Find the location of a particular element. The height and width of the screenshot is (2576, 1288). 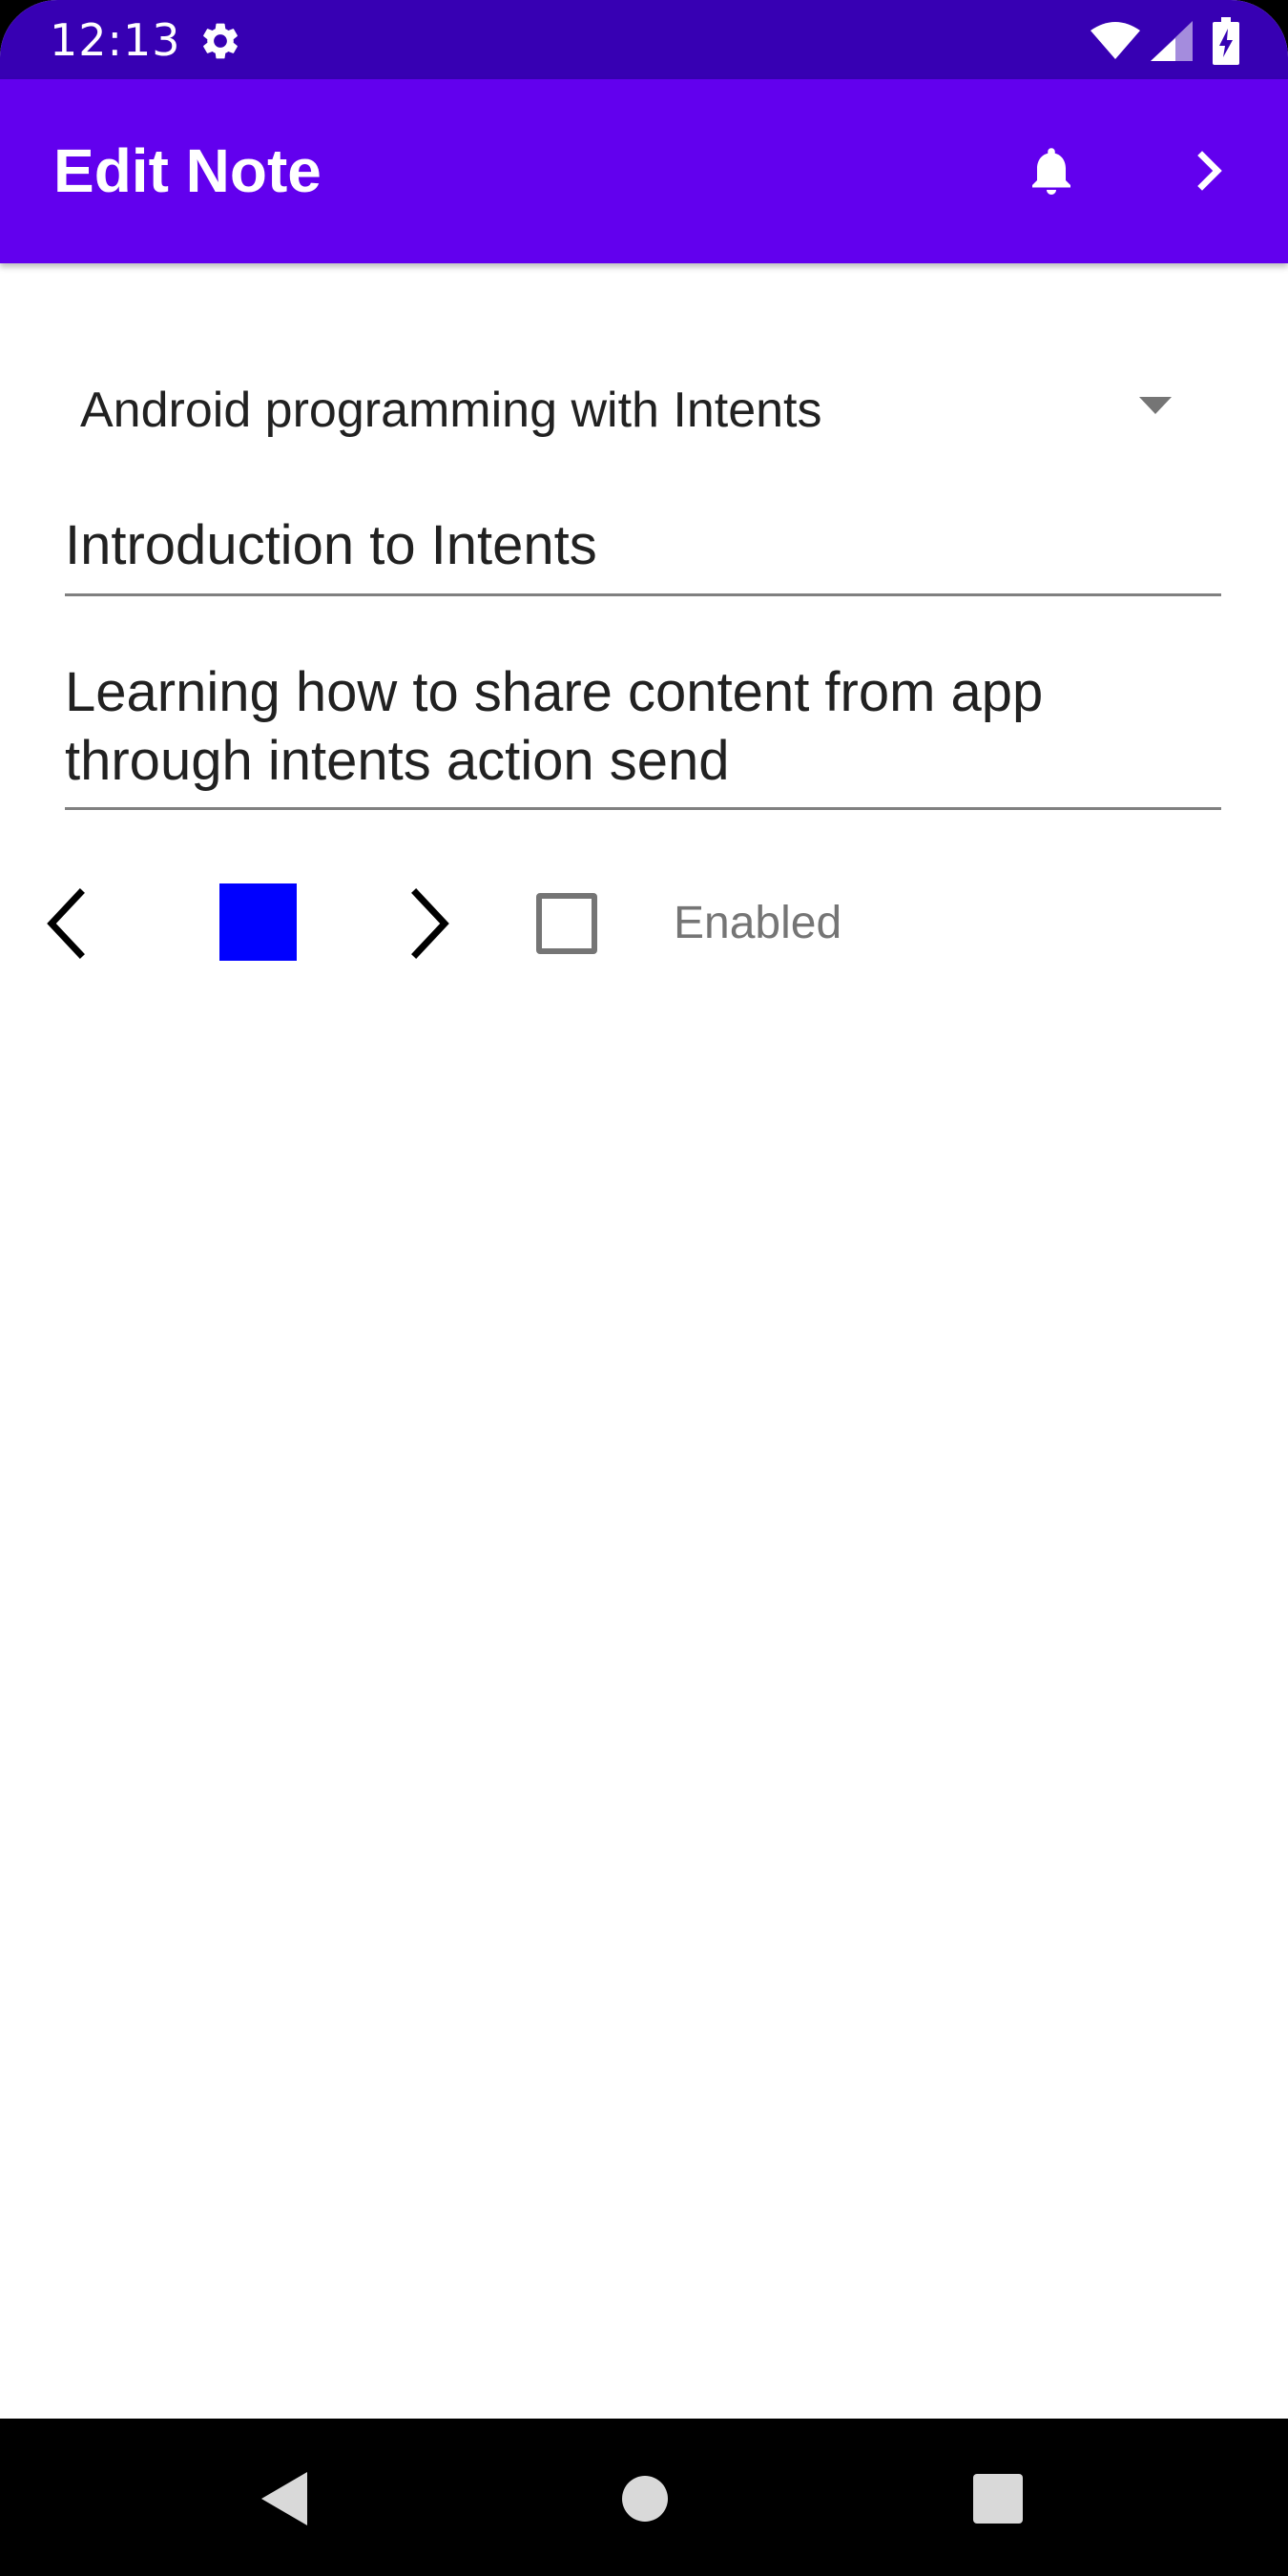

back-icon is located at coordinates (284, 2498).